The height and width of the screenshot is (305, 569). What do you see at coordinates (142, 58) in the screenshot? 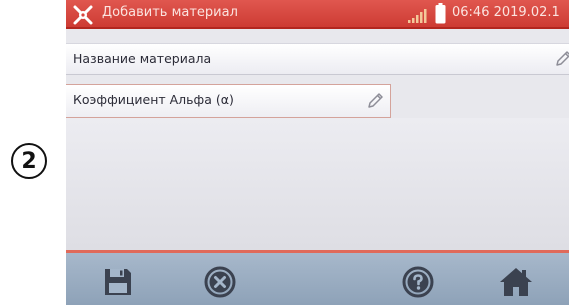
I see `material-name-label: Название материала` at bounding box center [142, 58].